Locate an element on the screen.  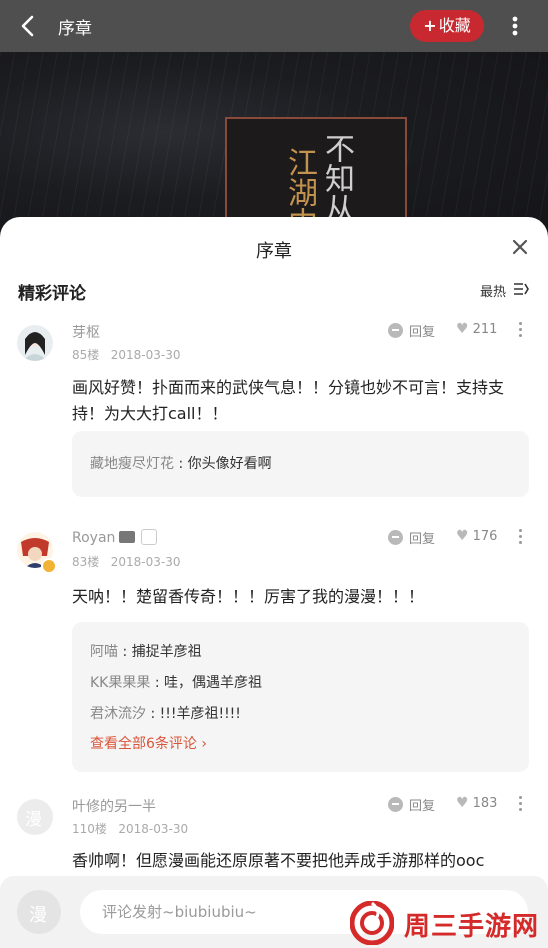
floor-number: 85楼 is located at coordinates (86, 355).